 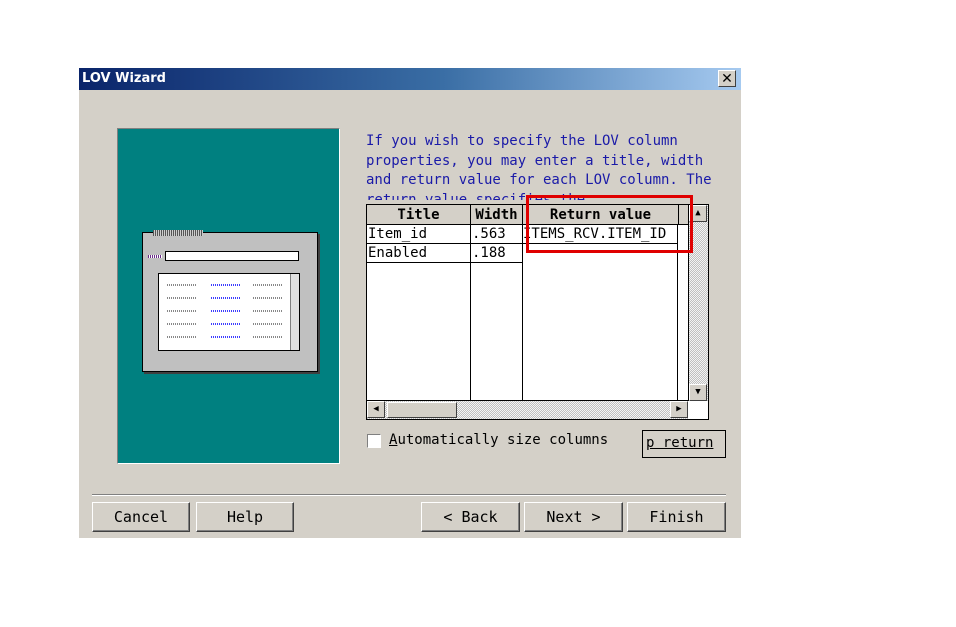 I want to click on cell-width: .188, so click(x=497, y=253).